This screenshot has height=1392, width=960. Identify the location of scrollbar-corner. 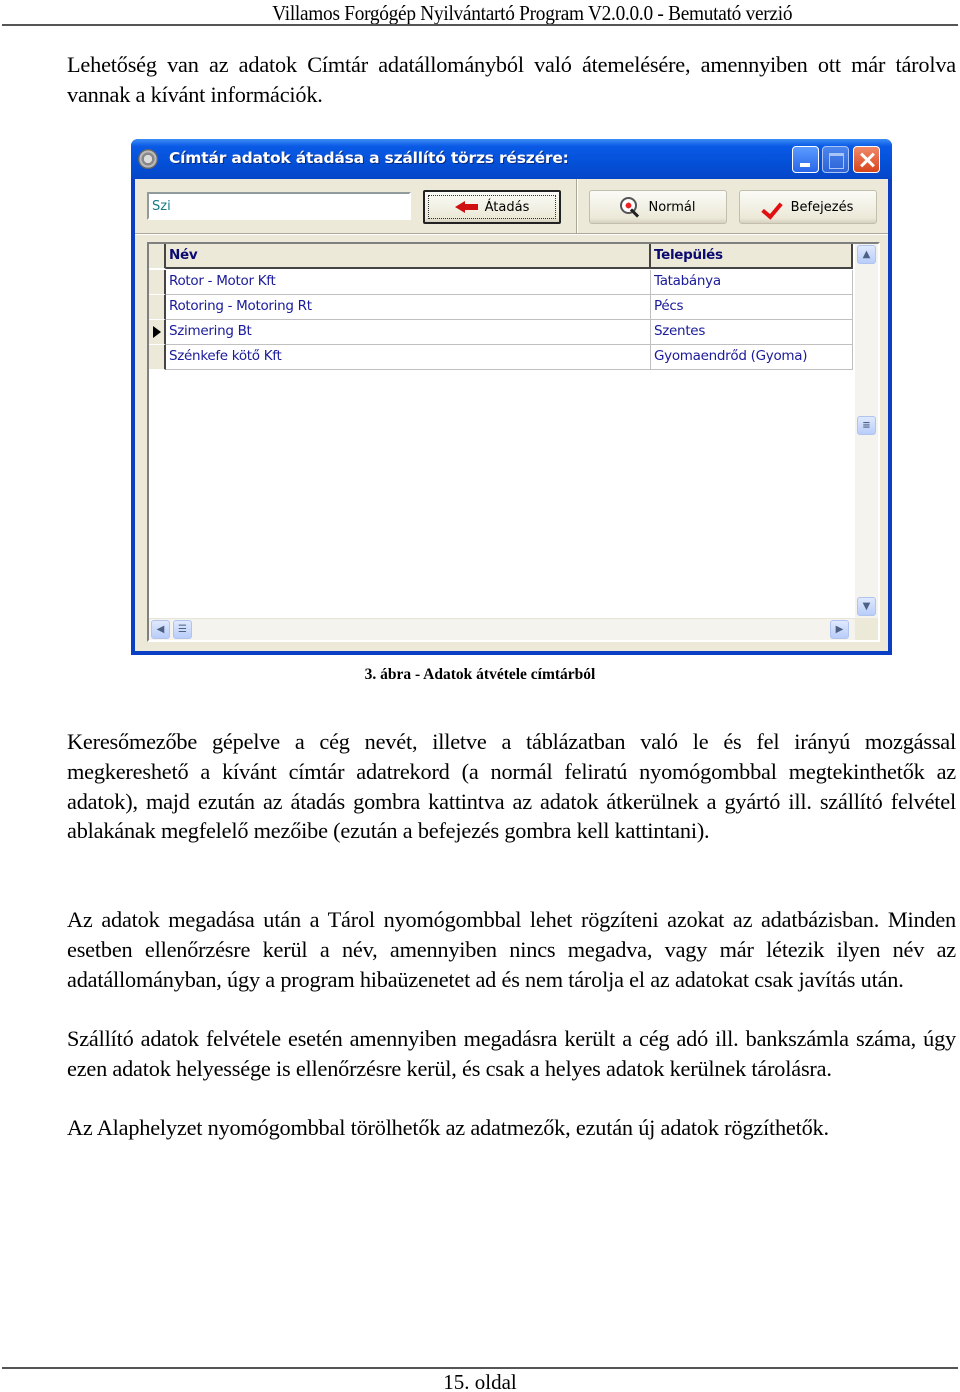
(866, 629).